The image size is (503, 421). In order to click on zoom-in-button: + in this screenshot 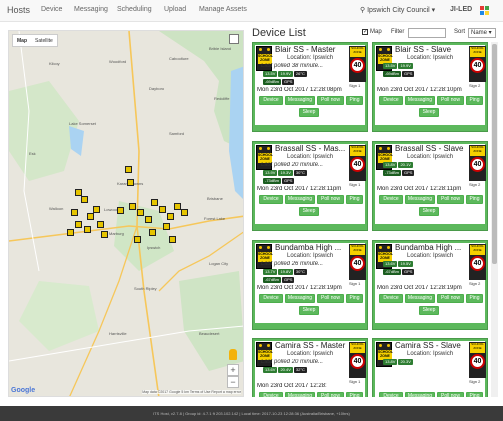, I will do `click(233, 370)`.